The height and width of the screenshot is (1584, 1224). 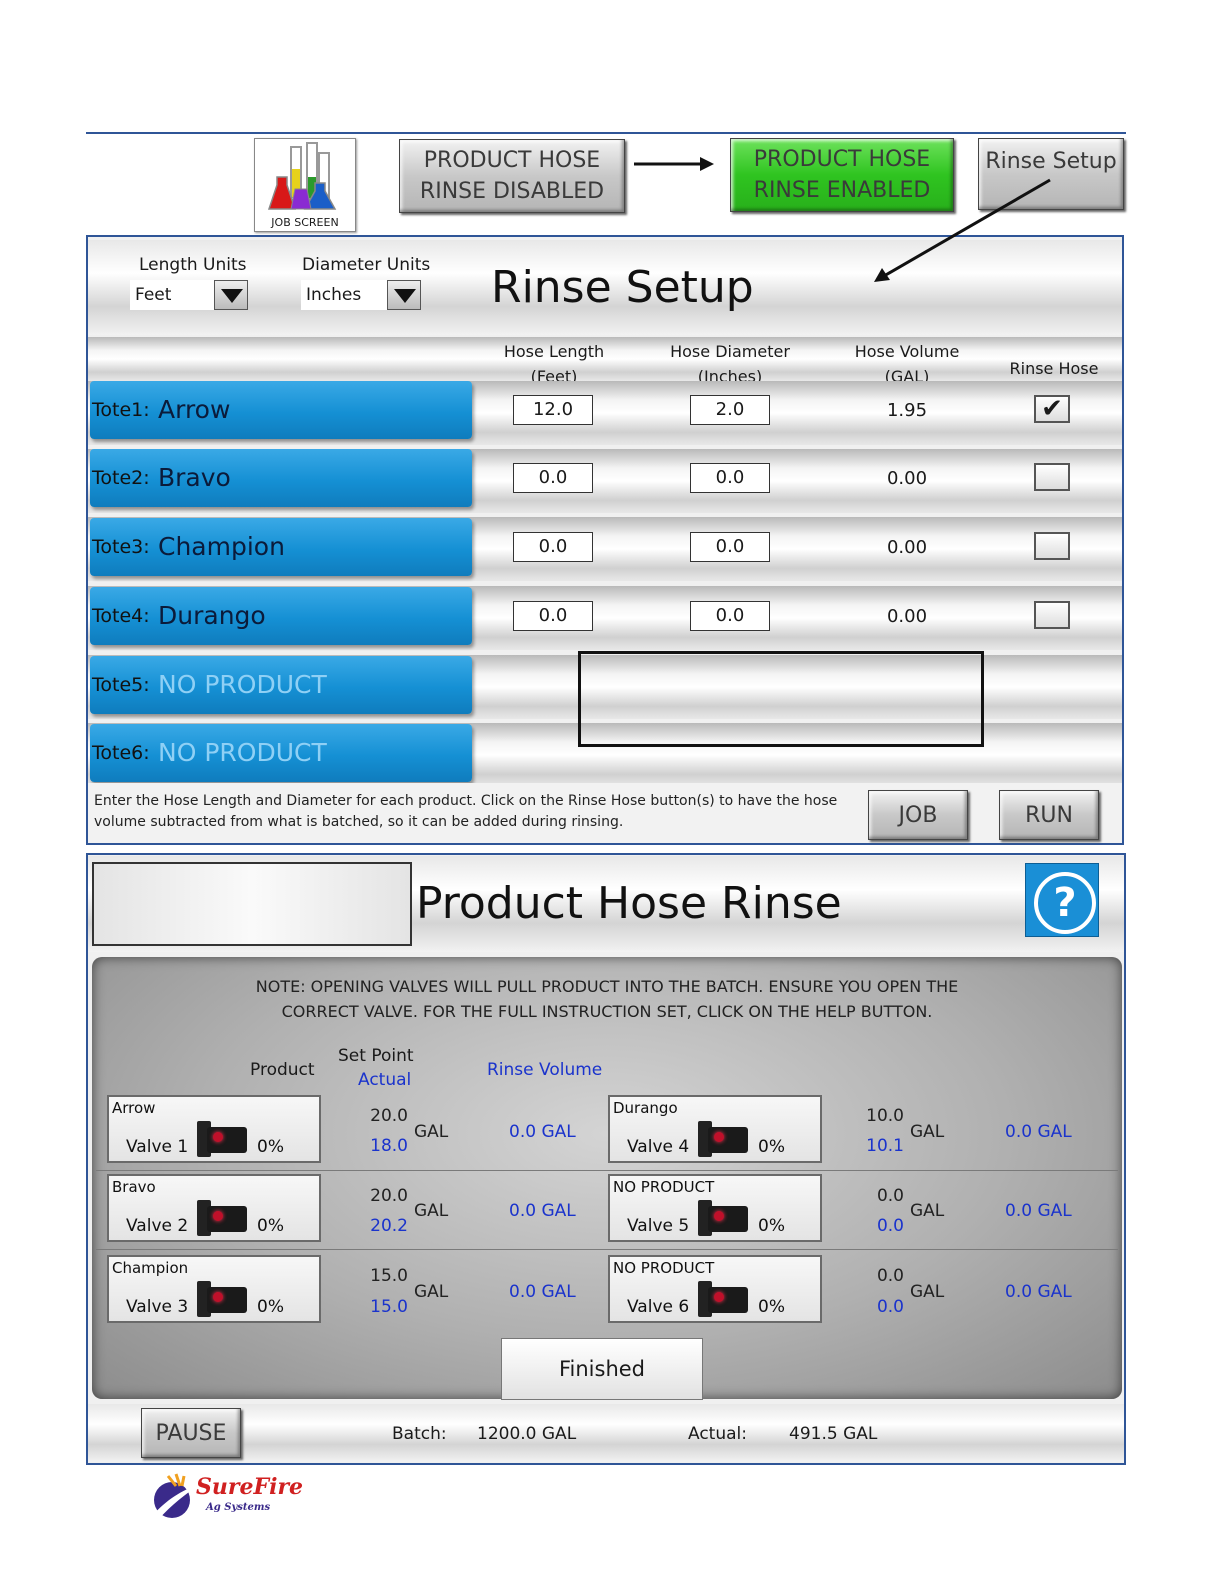 I want to click on tote-product-name: Durango, so click(x=212, y=615).